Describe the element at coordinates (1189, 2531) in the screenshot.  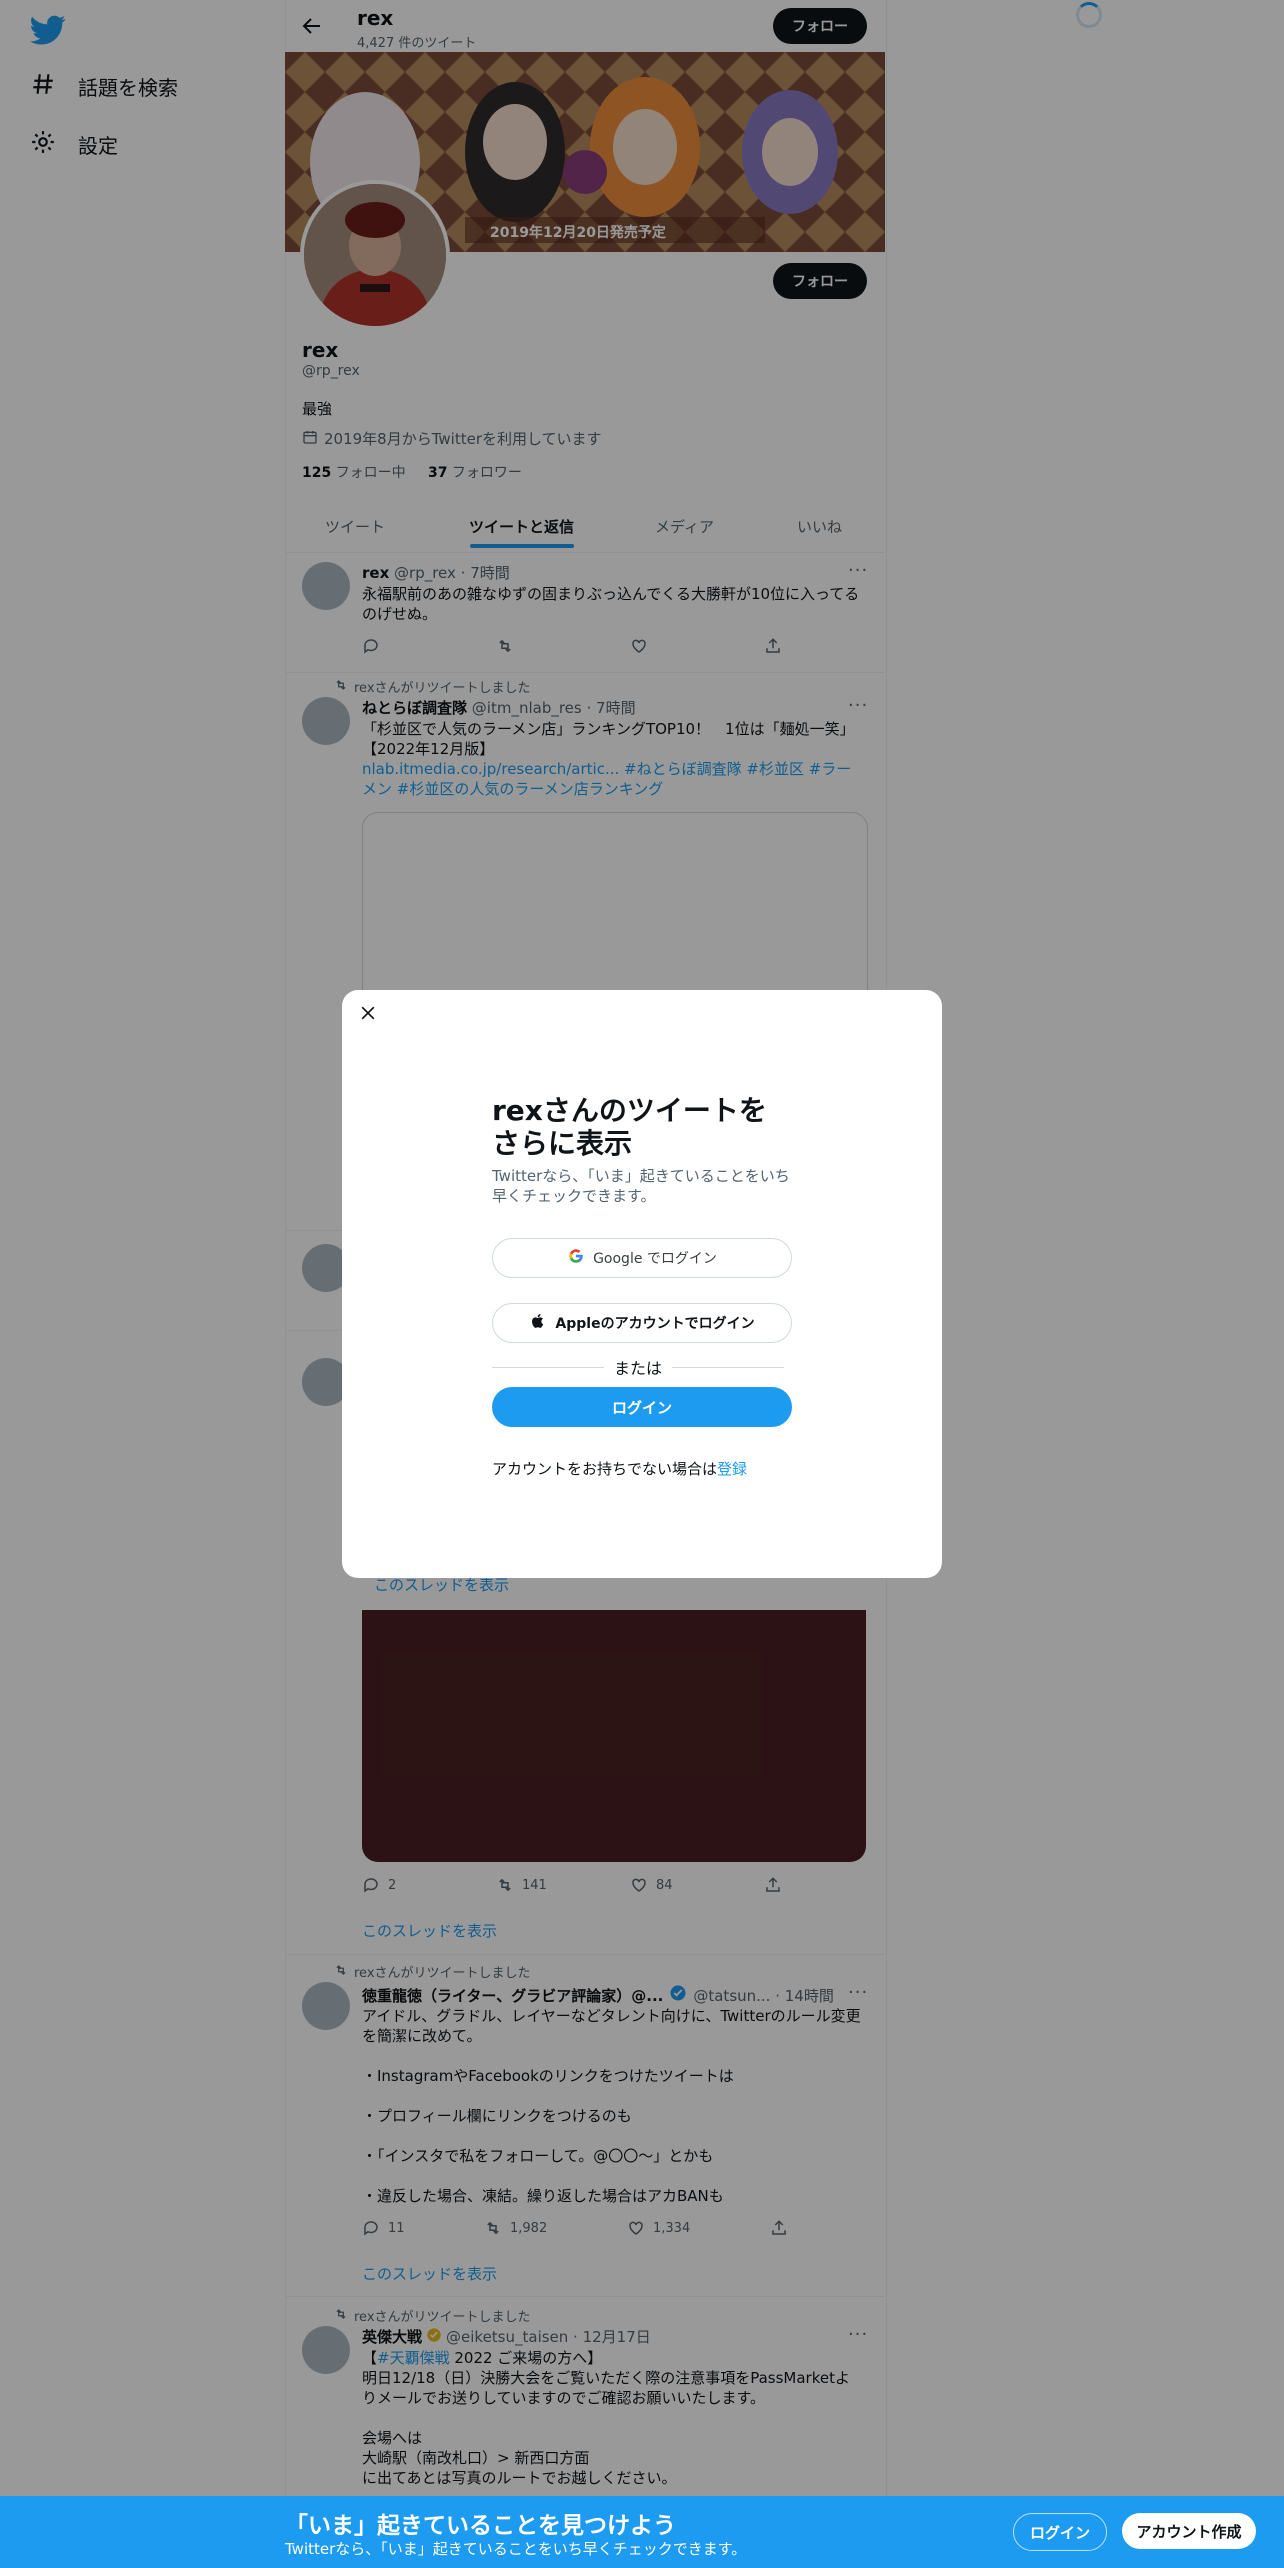
I see `bottom-signup-button: アカウント作成` at that location.